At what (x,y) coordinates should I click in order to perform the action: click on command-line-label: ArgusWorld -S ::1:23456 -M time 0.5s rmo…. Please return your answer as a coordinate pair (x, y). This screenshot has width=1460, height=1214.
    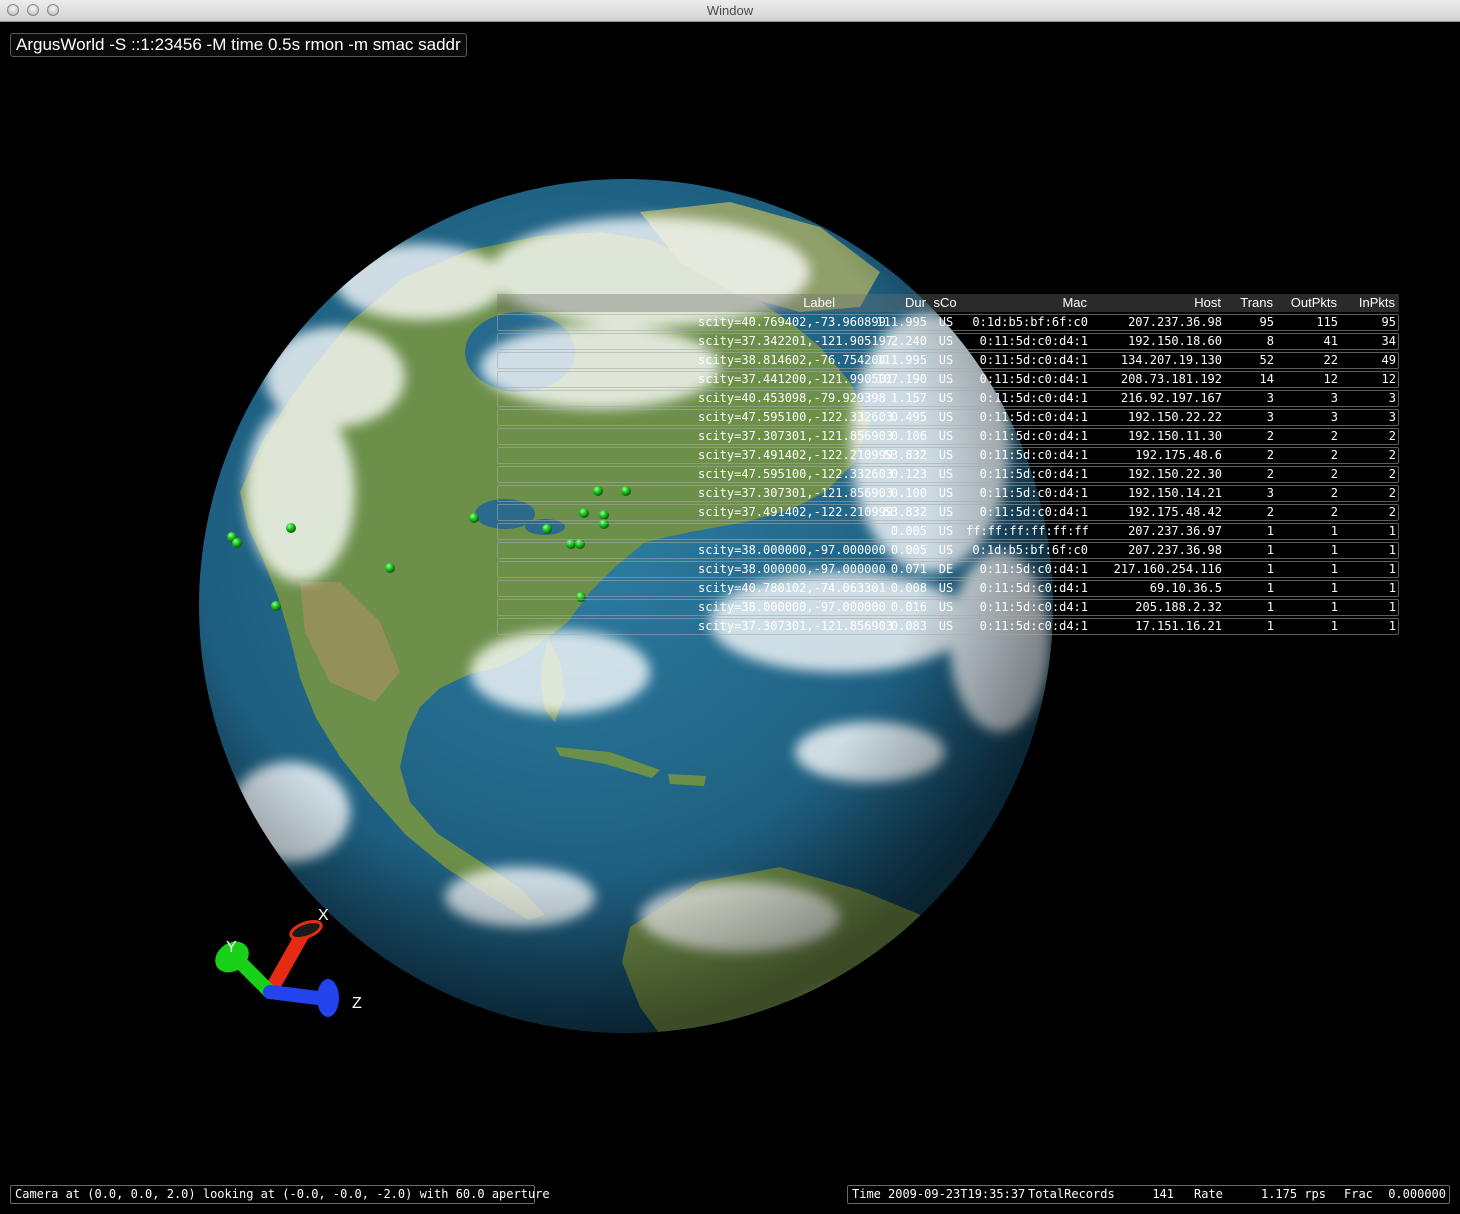
    Looking at the image, I should click on (238, 45).